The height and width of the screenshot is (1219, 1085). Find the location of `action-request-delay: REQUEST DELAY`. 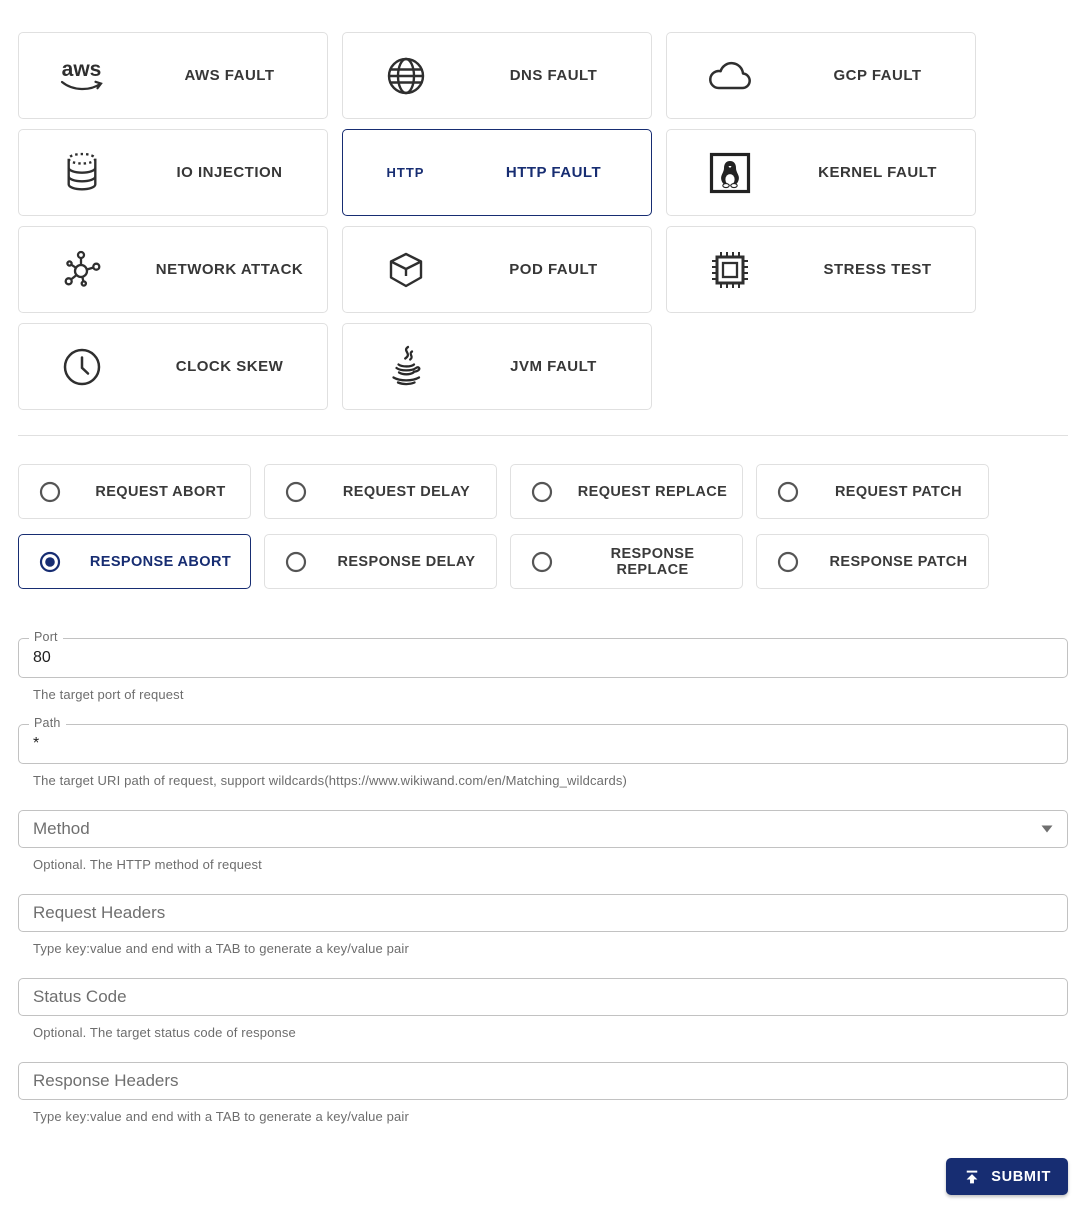

action-request-delay: REQUEST DELAY is located at coordinates (380, 491).